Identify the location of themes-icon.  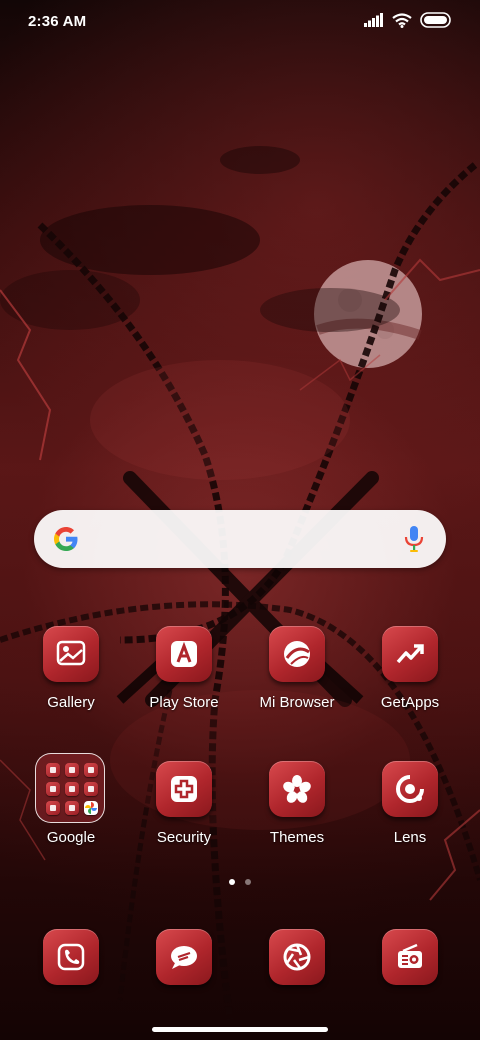
(297, 789).